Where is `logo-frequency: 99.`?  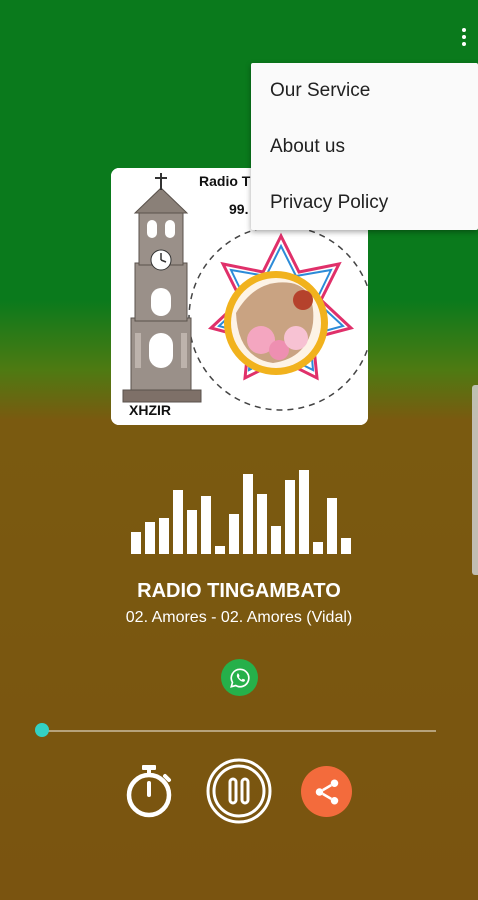 logo-frequency: 99. is located at coordinates (238, 209).